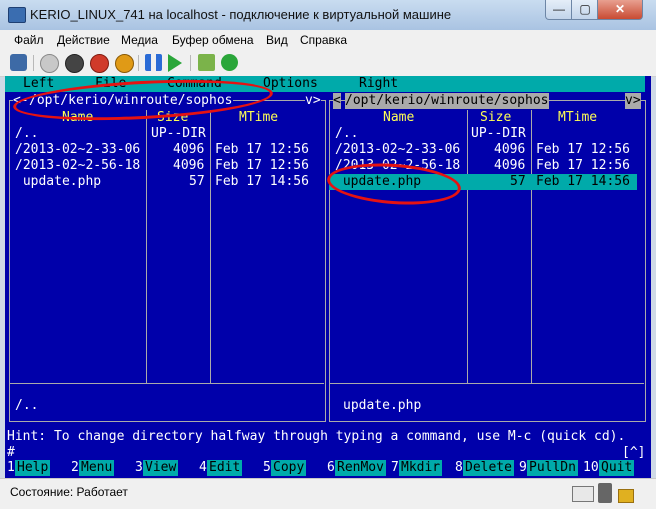 This screenshot has width=656, height=509. What do you see at coordinates (523, 467) in the screenshot?
I see `fkey-num: 9` at bounding box center [523, 467].